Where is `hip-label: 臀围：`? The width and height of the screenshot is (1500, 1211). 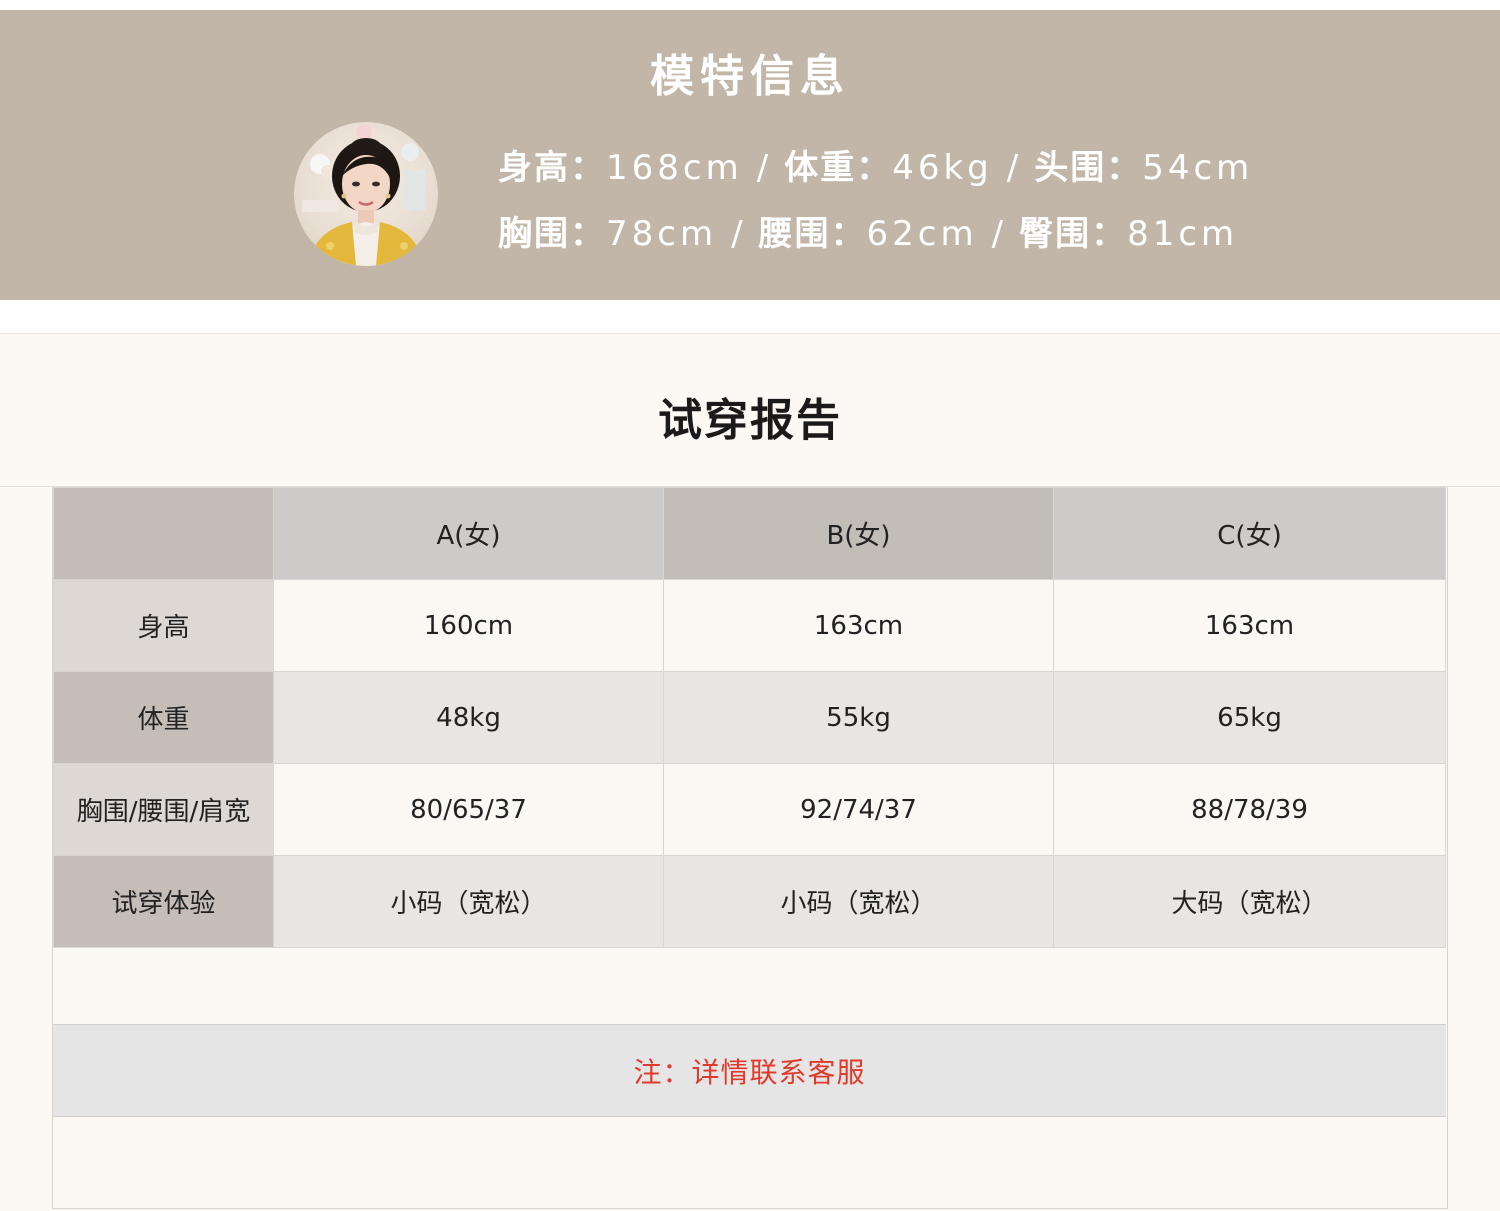
hip-label: 臀围： is located at coordinates (1073, 234).